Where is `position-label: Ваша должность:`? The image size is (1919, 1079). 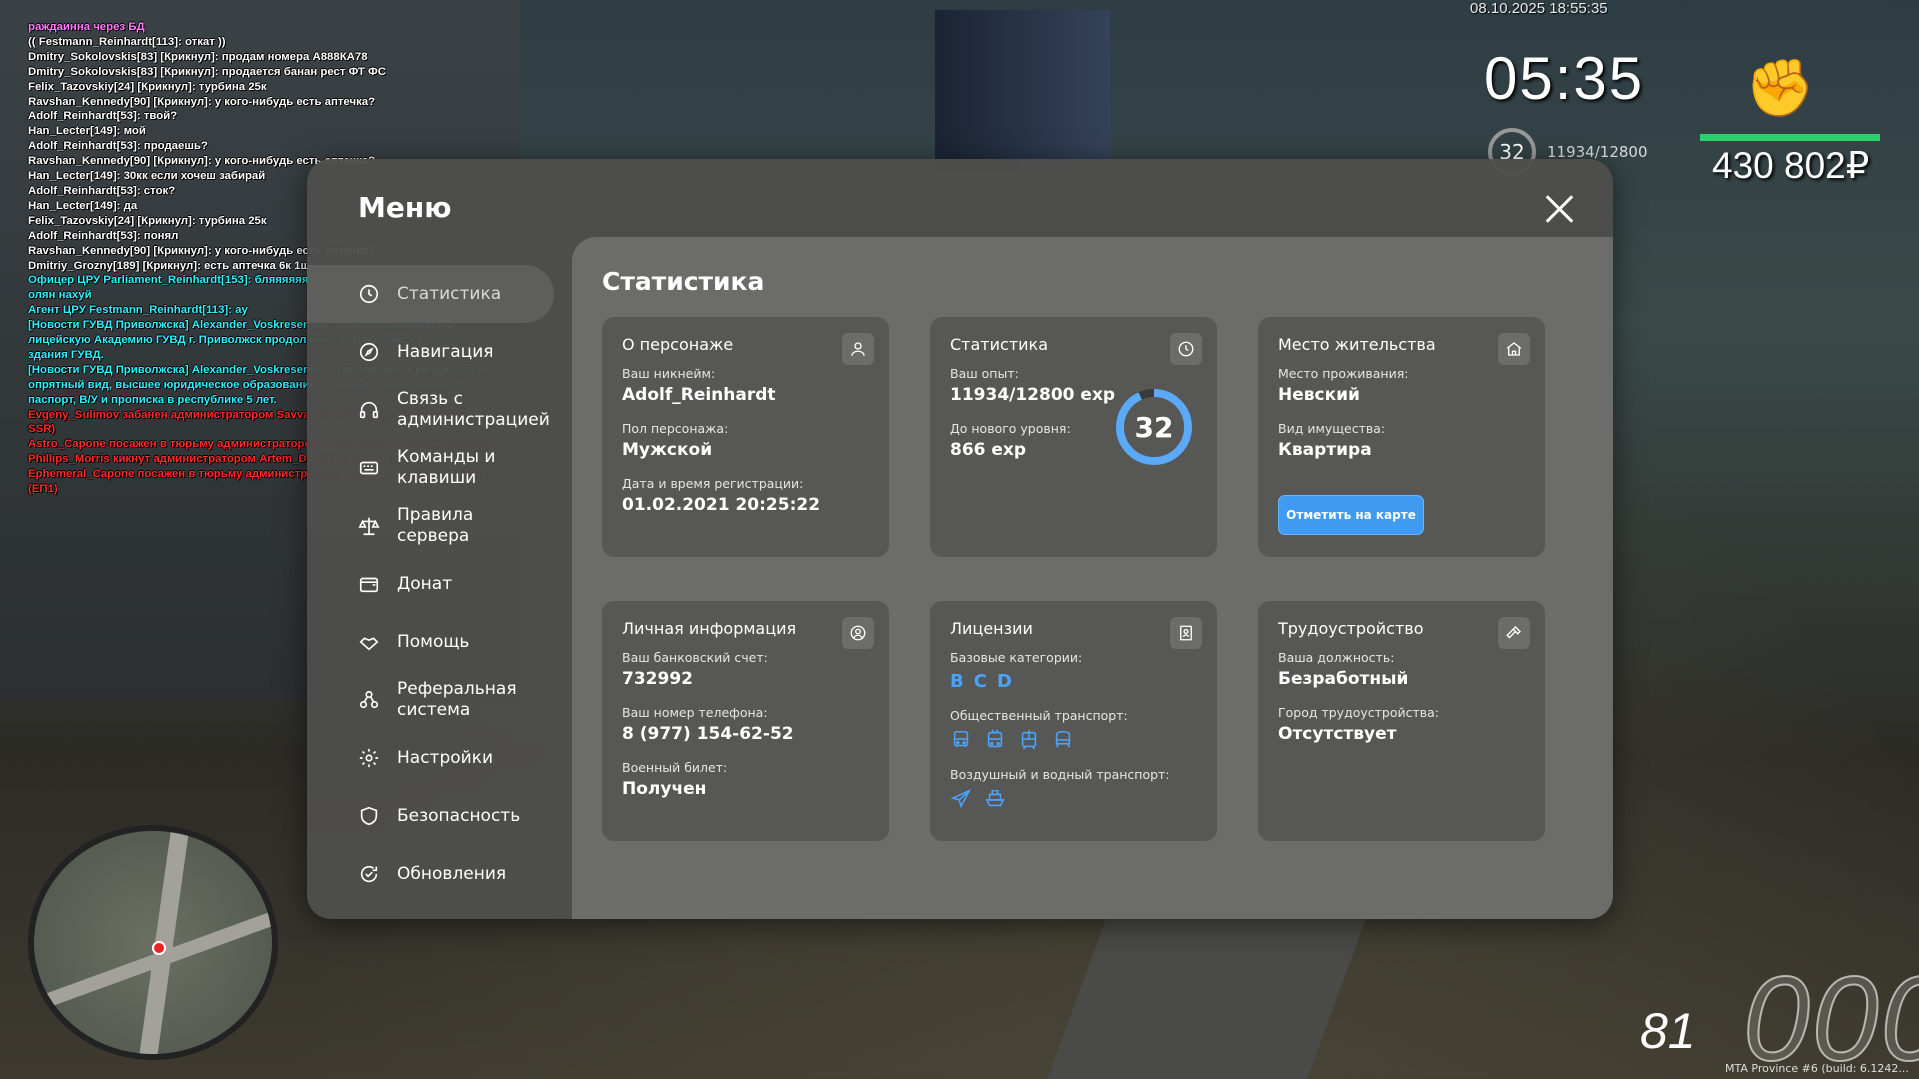 position-label: Ваша должность: is located at coordinates (1336, 657).